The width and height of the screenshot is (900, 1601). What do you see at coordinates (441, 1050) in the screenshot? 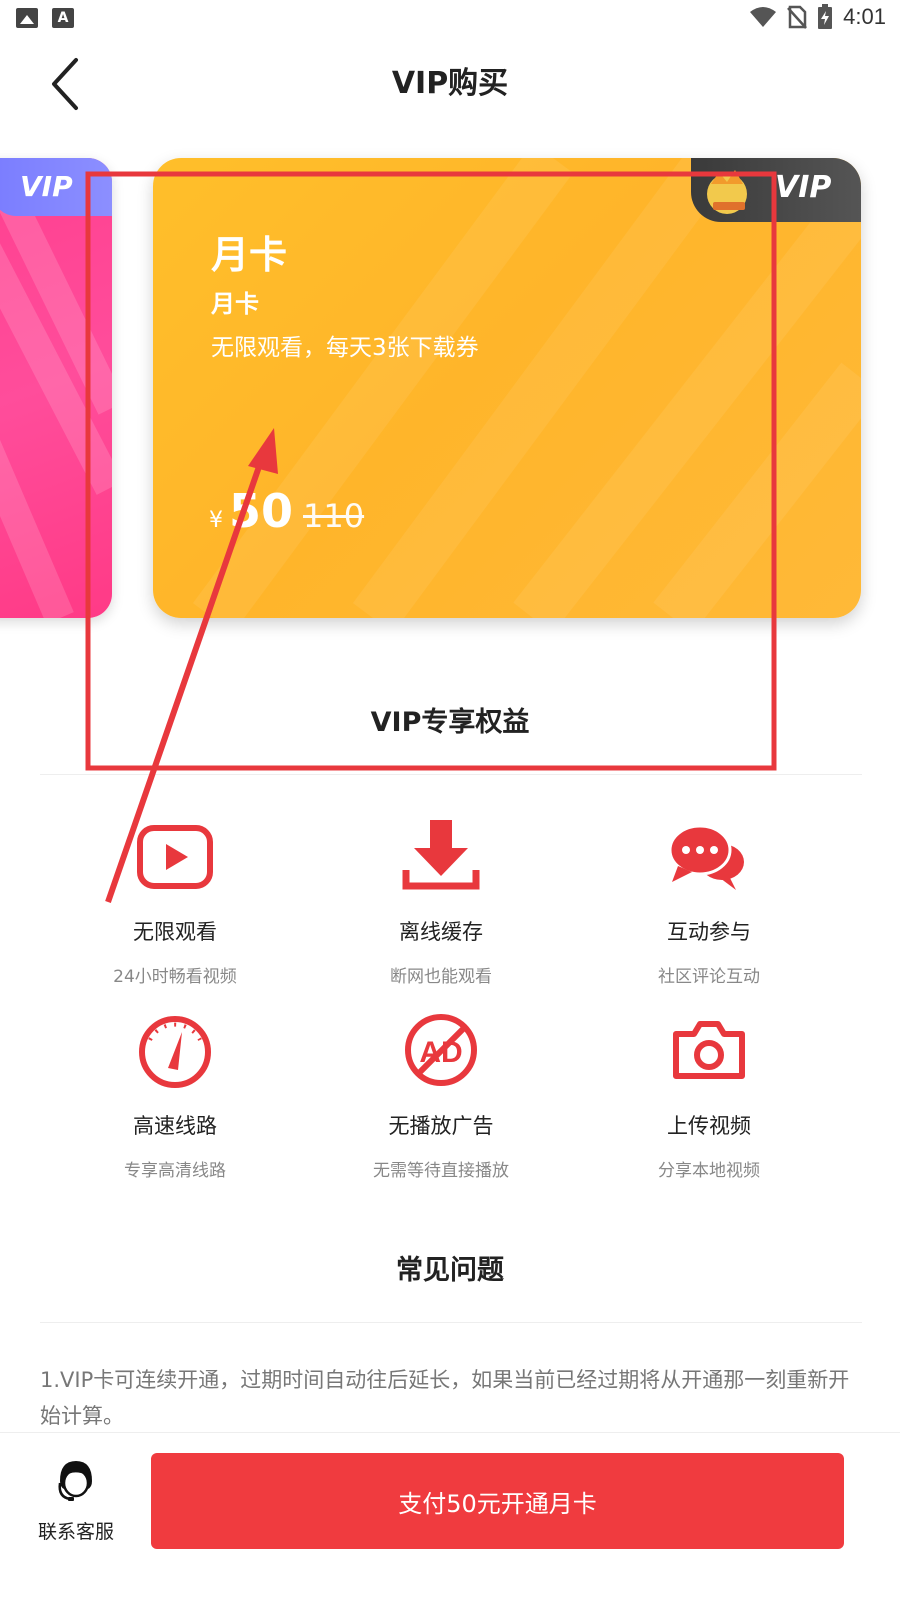
I see `no-ad-icon: AD` at bounding box center [441, 1050].